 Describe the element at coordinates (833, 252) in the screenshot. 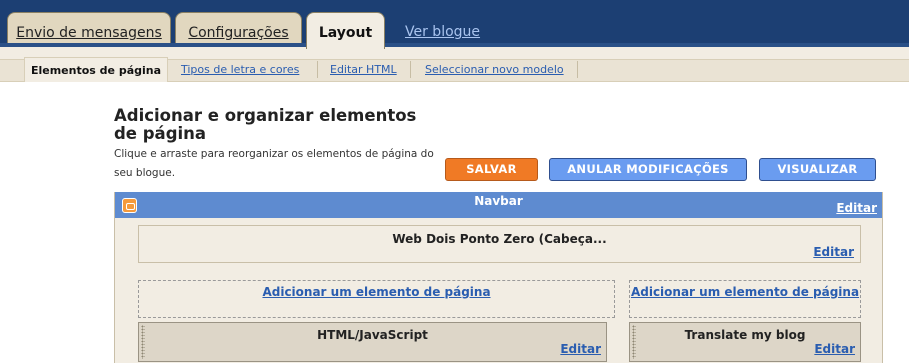

I see `header-edit-link: Editar` at that location.